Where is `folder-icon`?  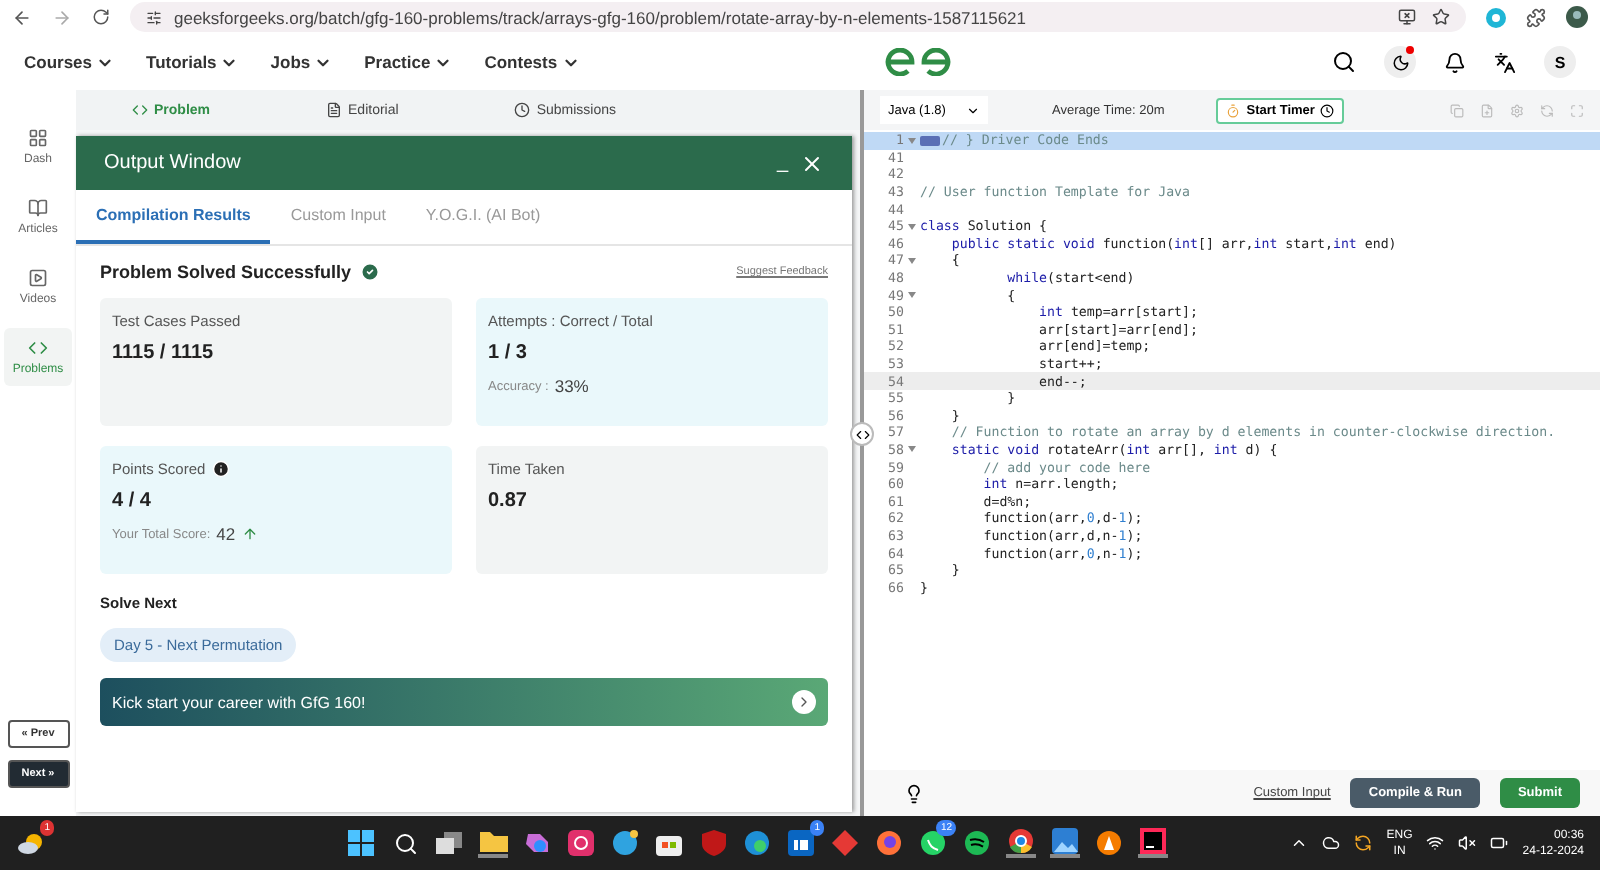 folder-icon is located at coordinates (493, 843).